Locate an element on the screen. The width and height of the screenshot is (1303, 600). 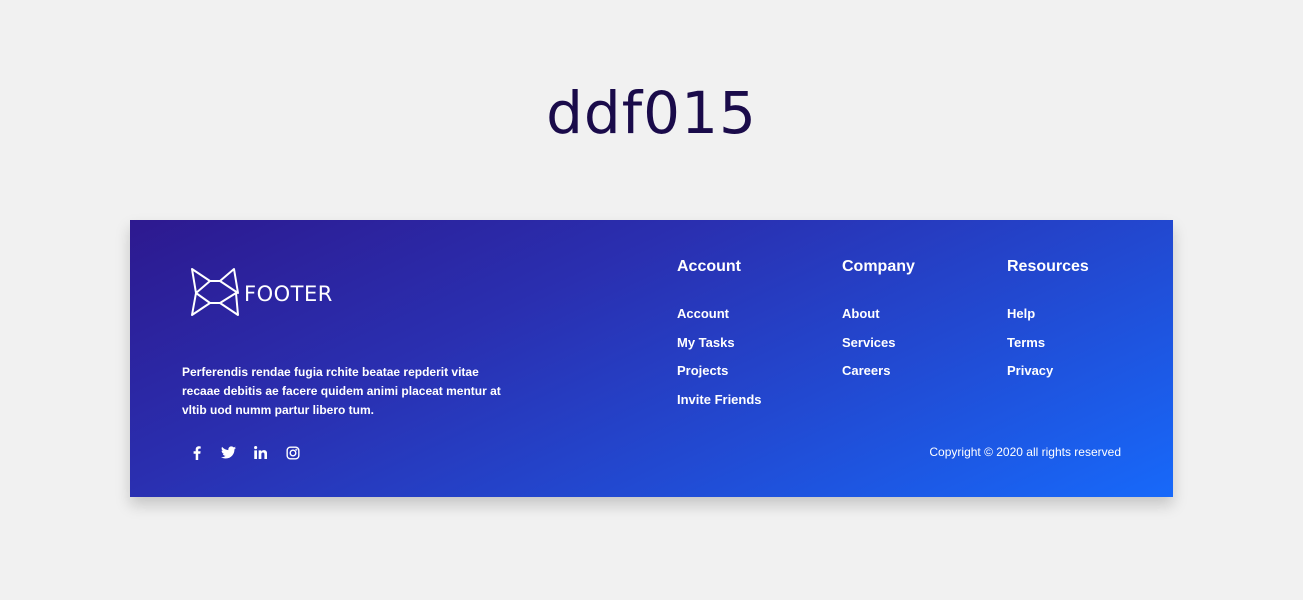
footer-link-about: About is located at coordinates (878, 319).